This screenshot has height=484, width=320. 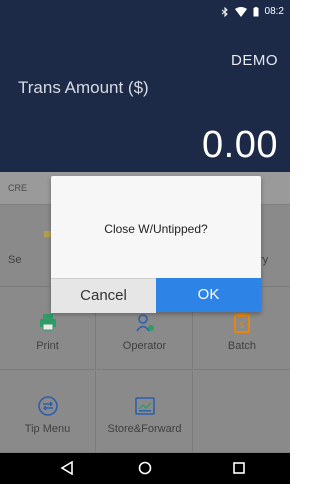 What do you see at coordinates (145, 12) in the screenshot?
I see `status-bar: 08:2` at bounding box center [145, 12].